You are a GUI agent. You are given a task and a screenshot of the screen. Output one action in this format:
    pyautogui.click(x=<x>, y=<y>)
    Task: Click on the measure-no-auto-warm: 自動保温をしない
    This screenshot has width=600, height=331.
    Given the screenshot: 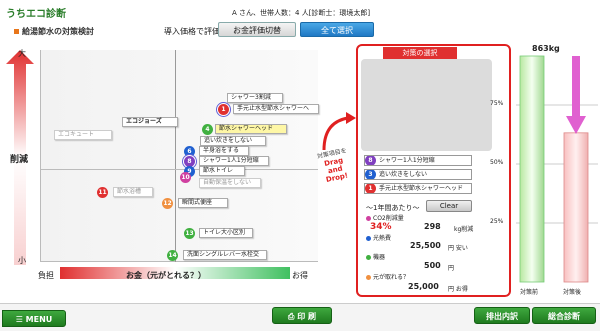 What is the action you would take?
    pyautogui.click(x=230, y=183)
    